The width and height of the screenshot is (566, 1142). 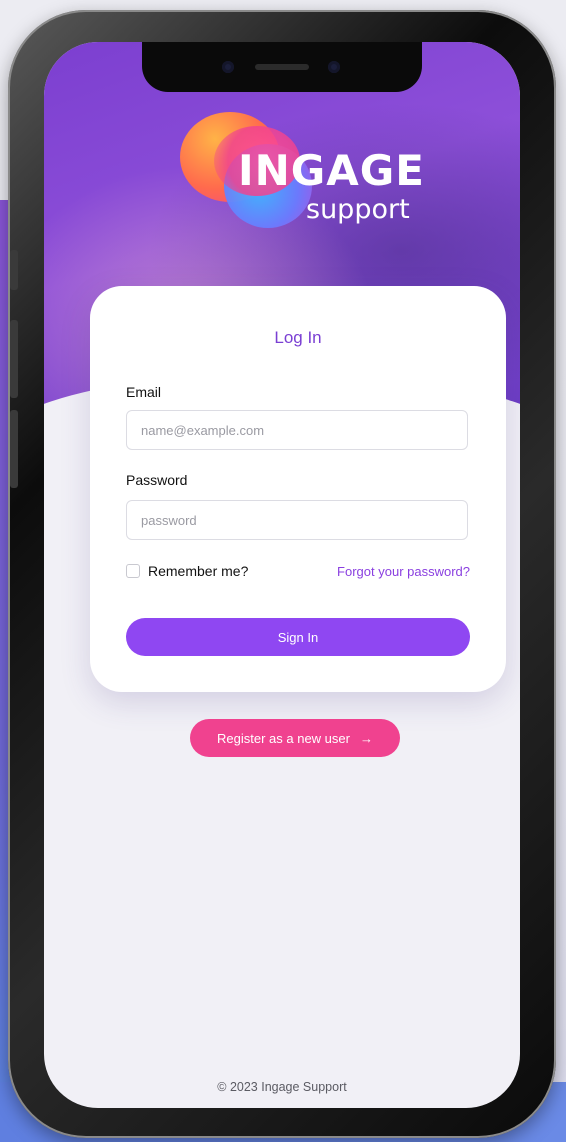 What do you see at coordinates (297, 430) in the screenshot?
I see `email-field` at bounding box center [297, 430].